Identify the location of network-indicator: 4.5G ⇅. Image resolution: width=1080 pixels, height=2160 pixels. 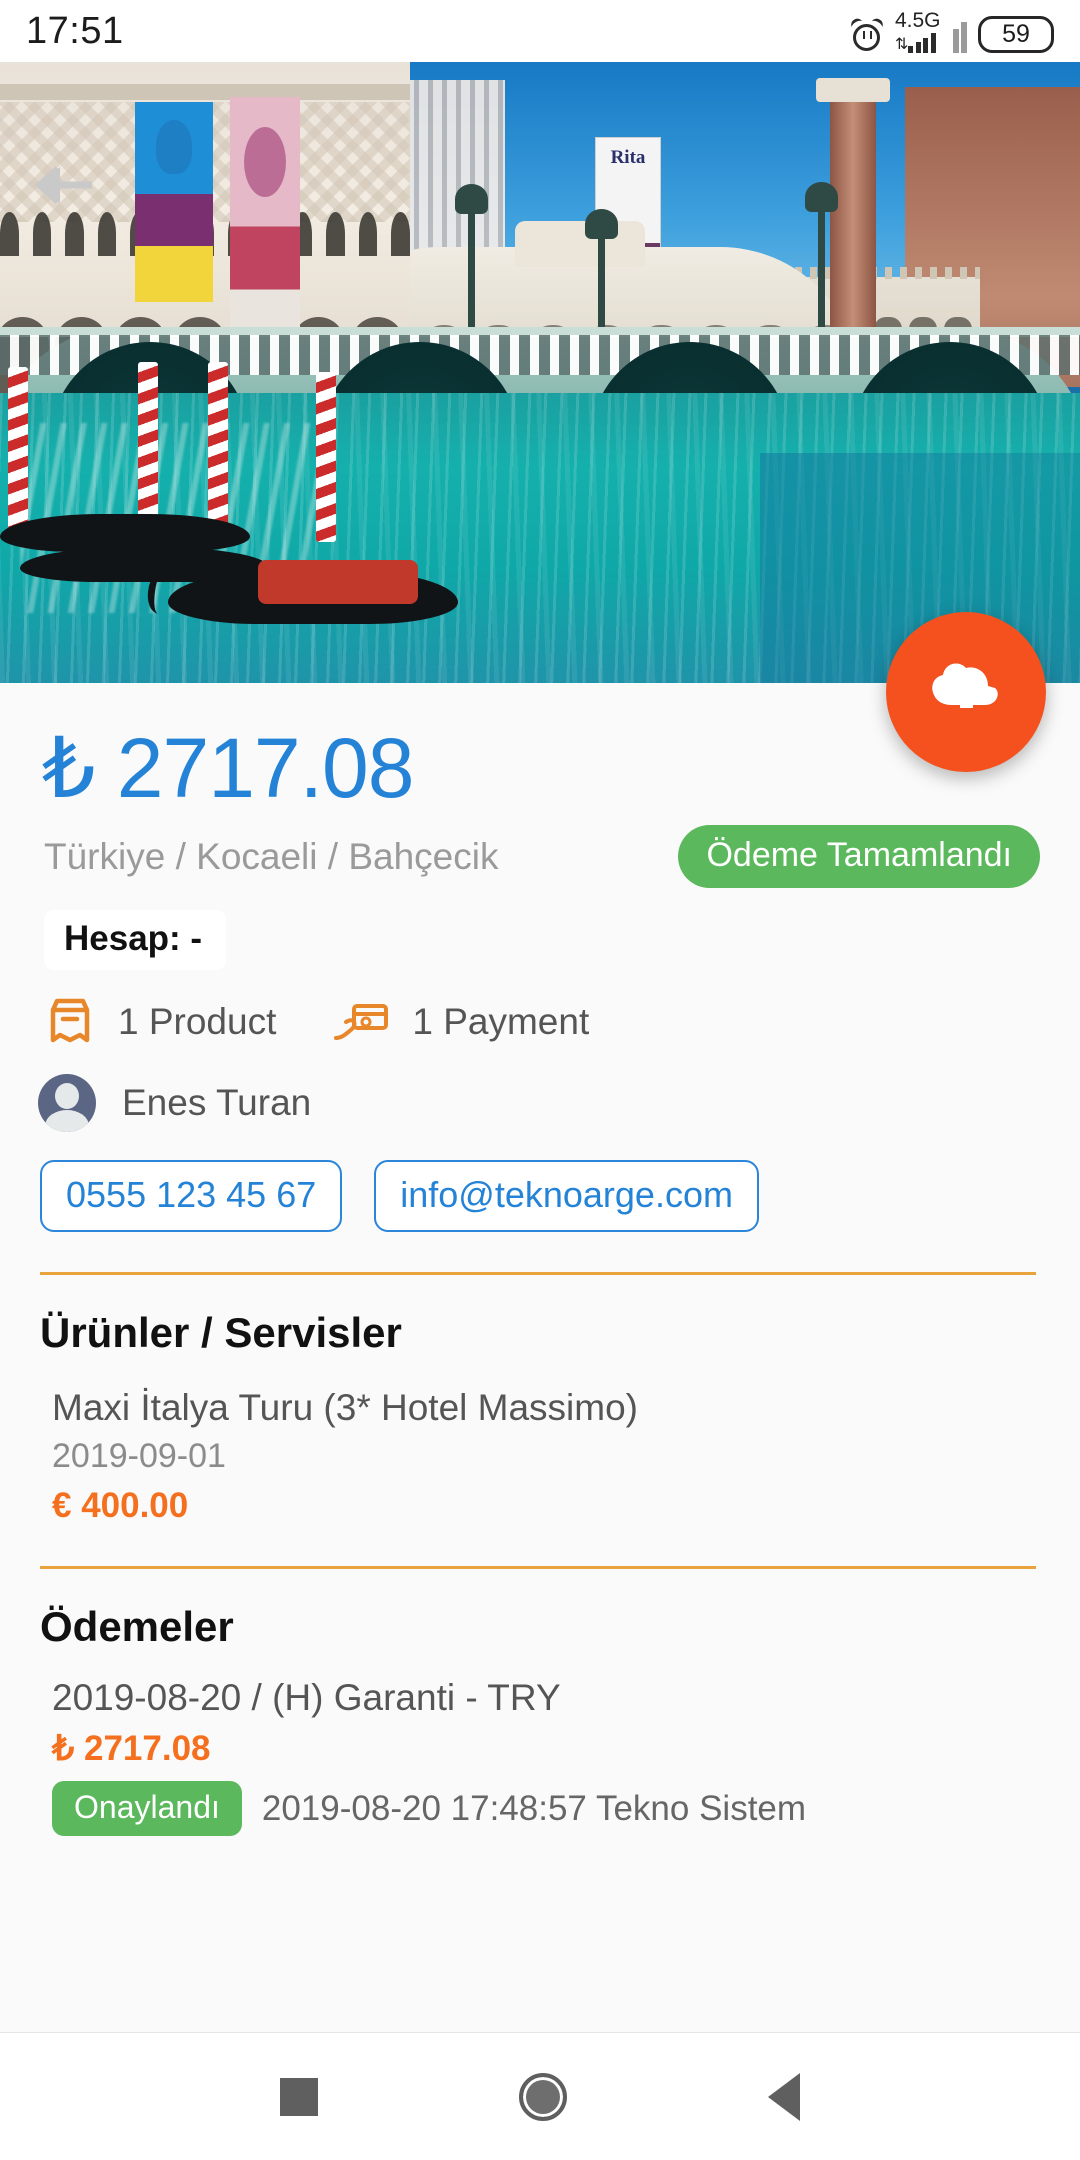
(918, 31).